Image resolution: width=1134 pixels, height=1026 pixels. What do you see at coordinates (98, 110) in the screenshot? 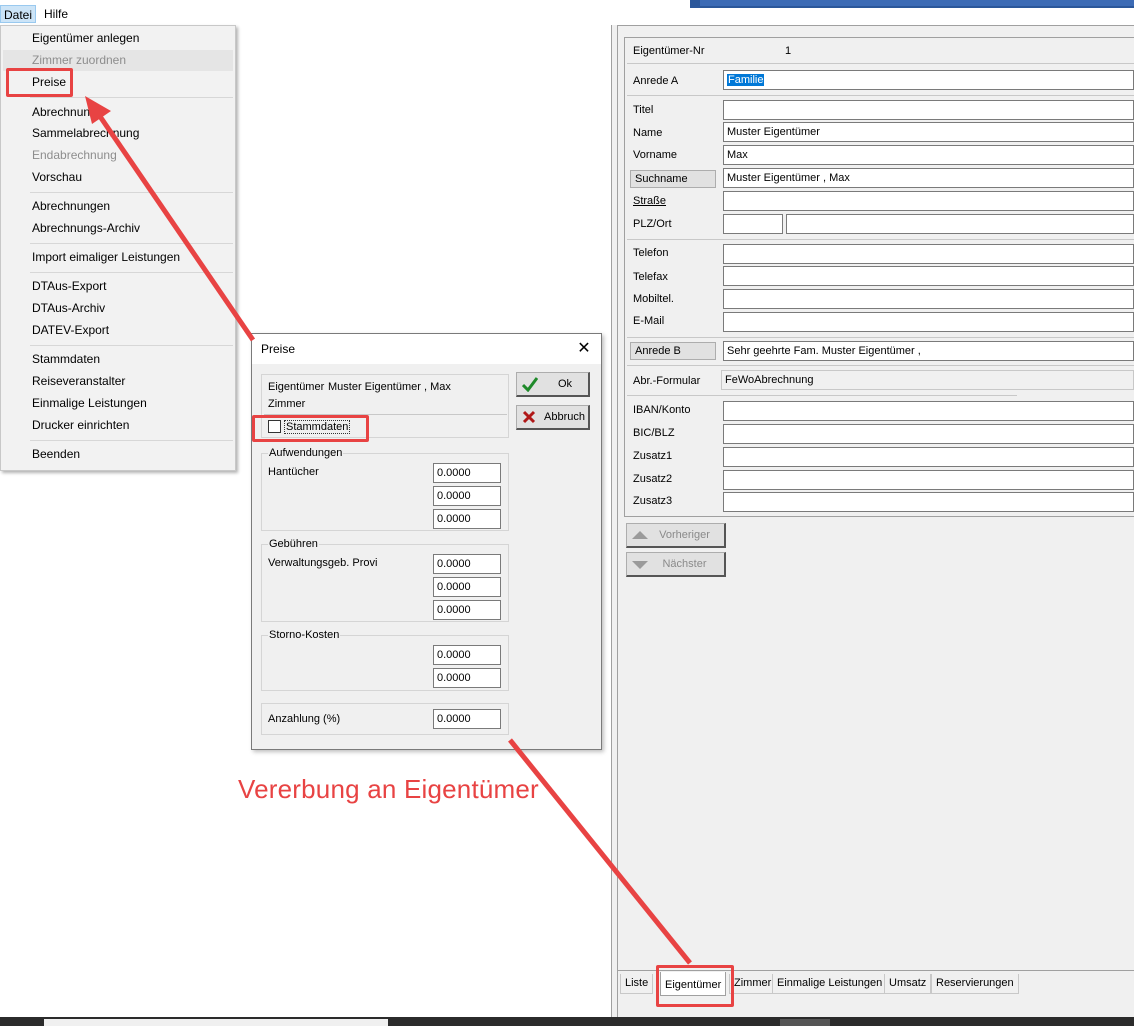
I see `arrow-head-icon` at bounding box center [98, 110].